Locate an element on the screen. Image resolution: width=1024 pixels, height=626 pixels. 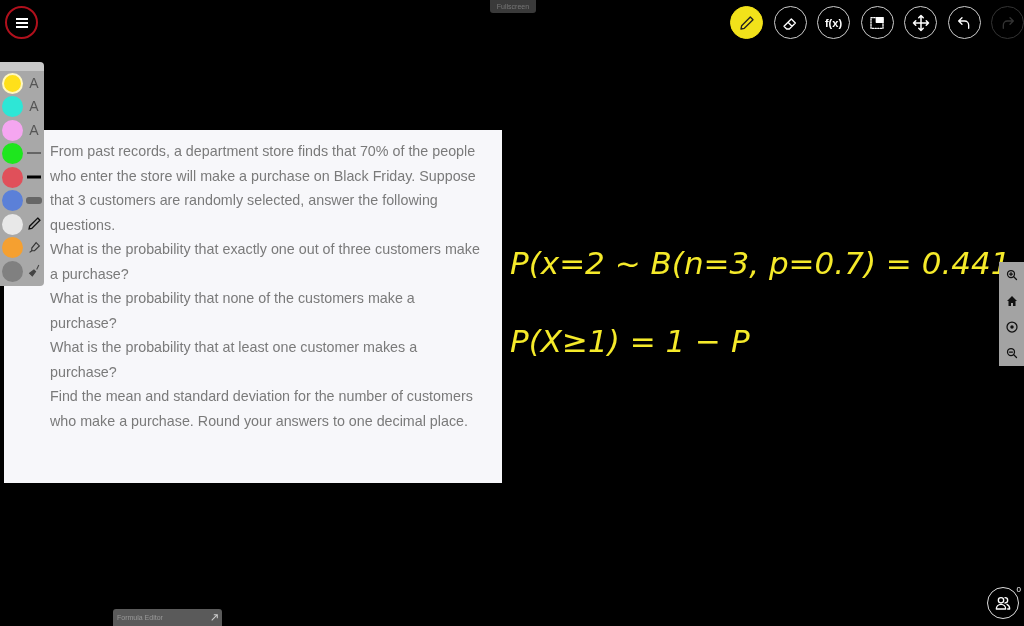
question-text: What is the probability that none of the customers make a purchase? is located at coordinates (233, 311).